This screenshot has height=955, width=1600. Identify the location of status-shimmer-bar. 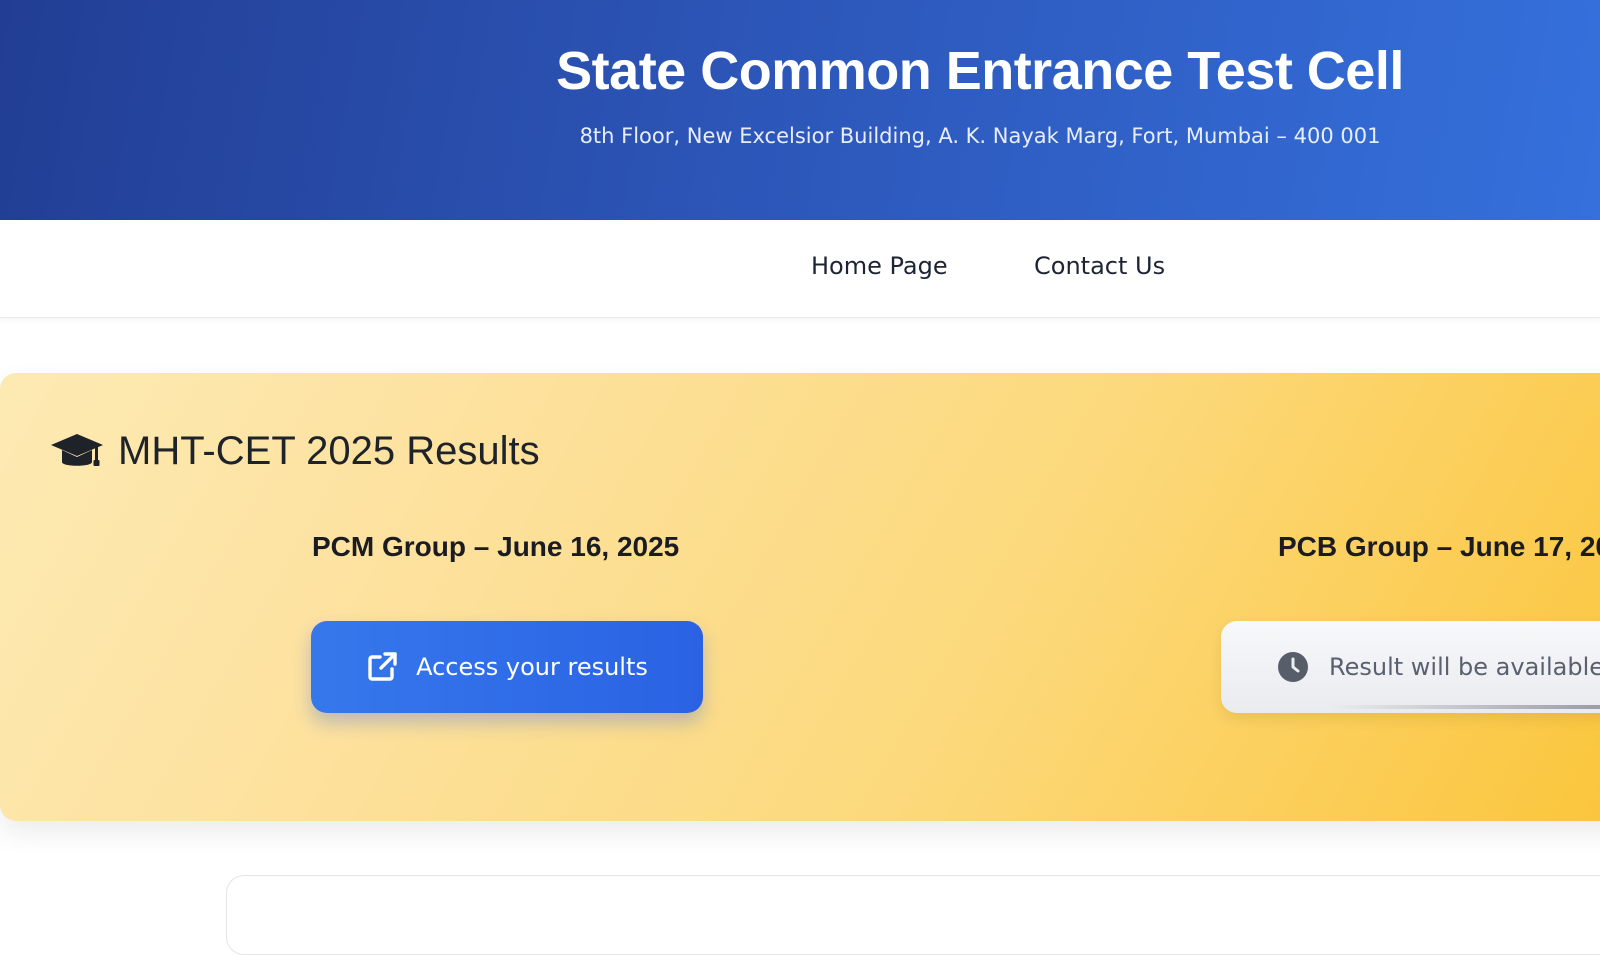
(1465, 707).